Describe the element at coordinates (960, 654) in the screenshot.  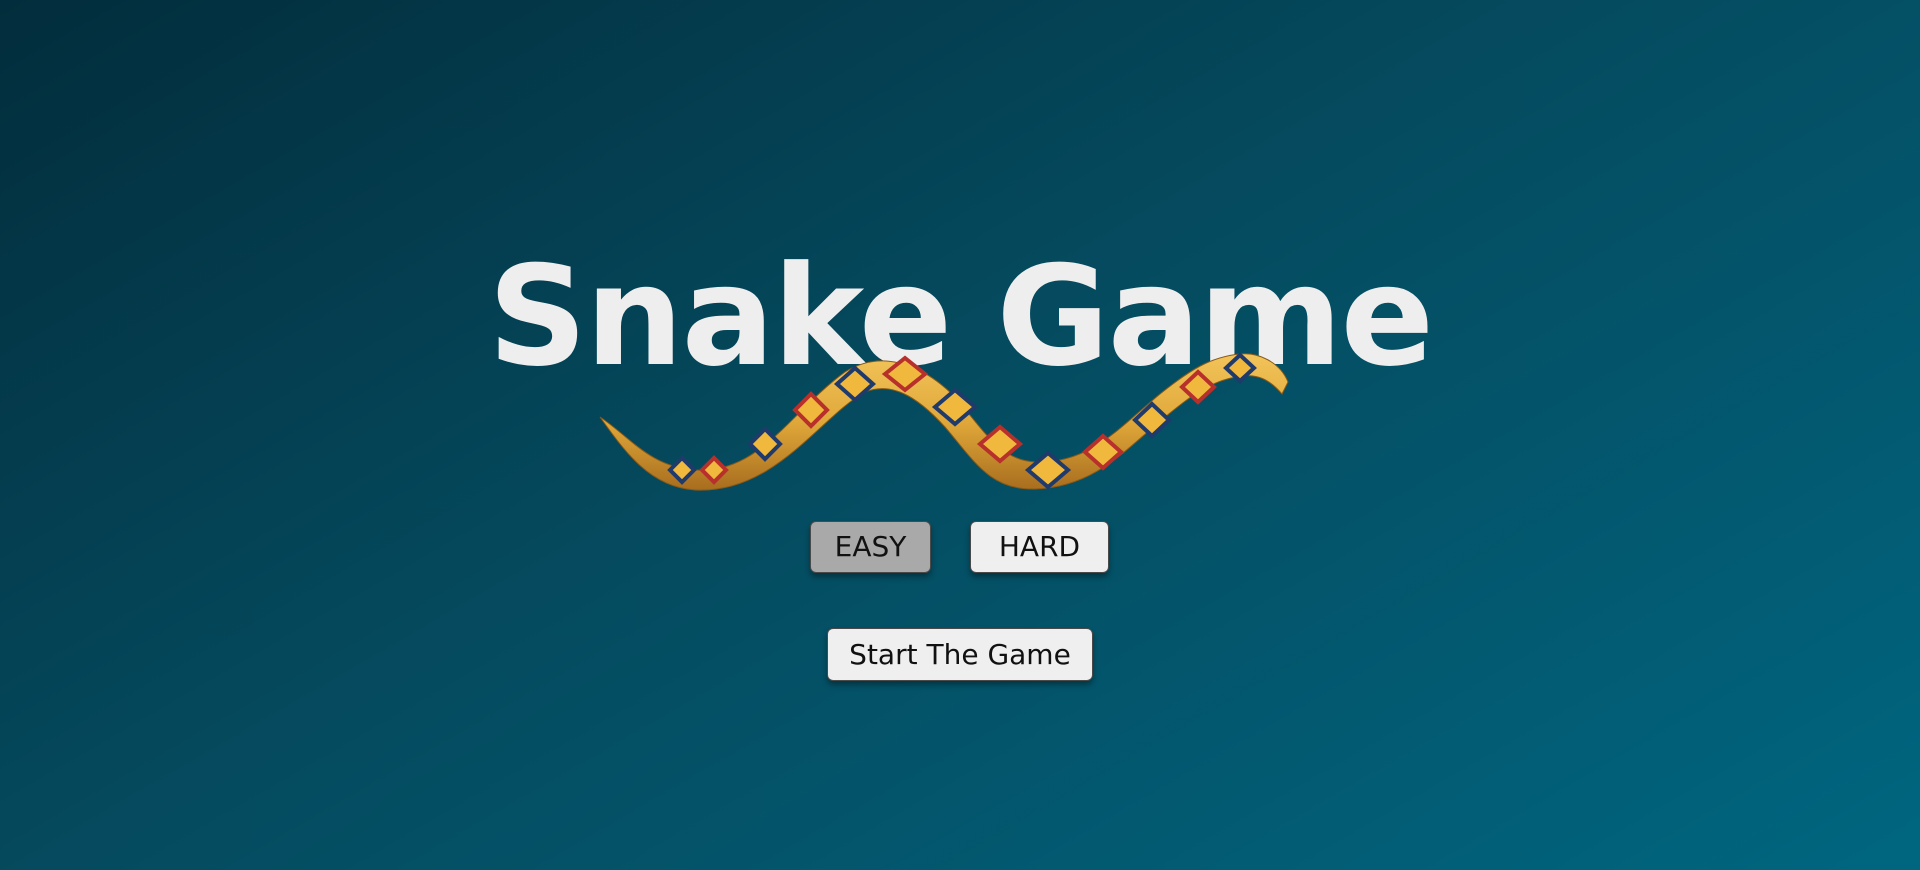
I see `start-game-button: Start The Game` at that location.